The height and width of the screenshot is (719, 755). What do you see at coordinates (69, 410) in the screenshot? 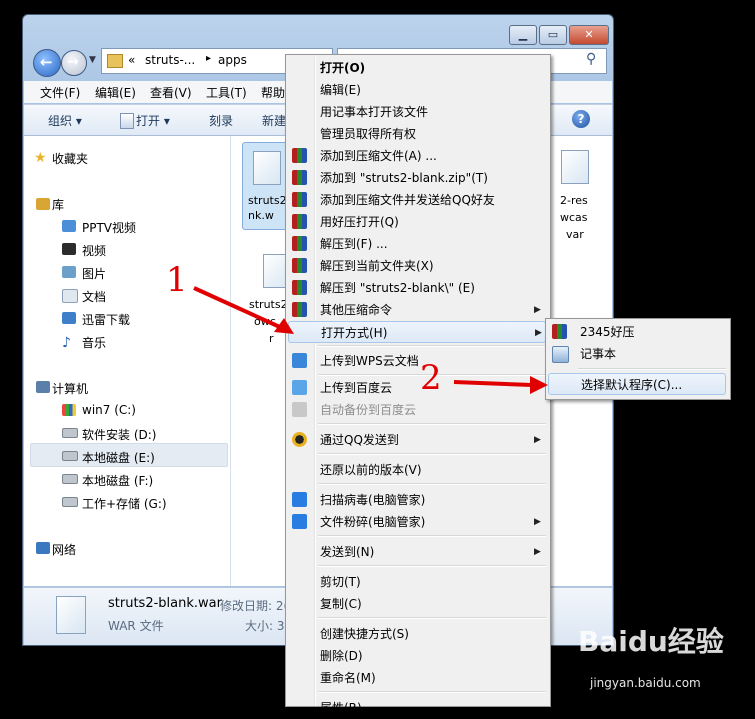
I see `windows-drive-icon` at bounding box center [69, 410].